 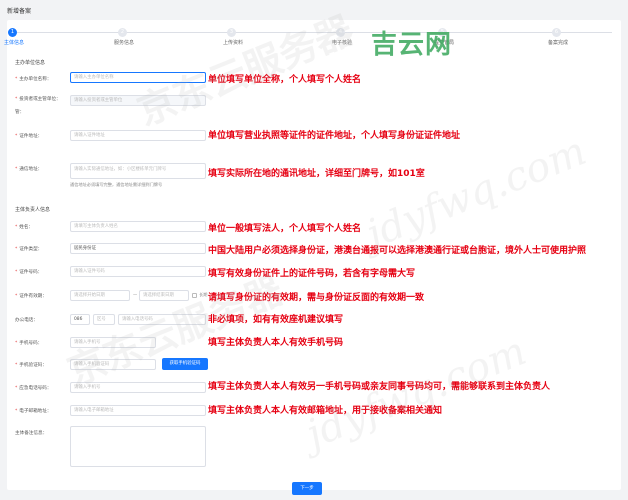 What do you see at coordinates (185, 364) in the screenshot?
I see `get-code-button: 获取手机验证码` at bounding box center [185, 364].